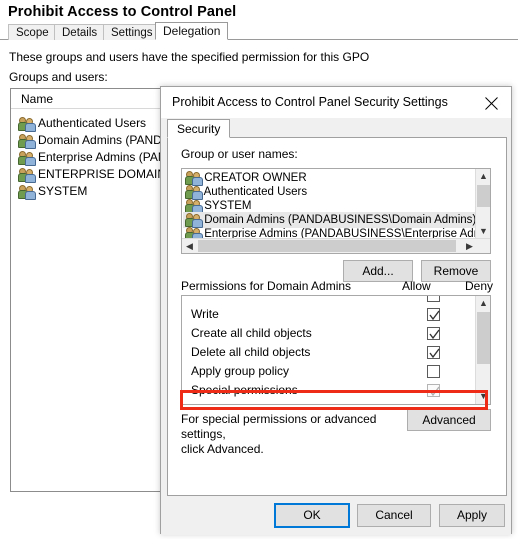 Image resolution: width=518 pixels, height=539 pixels. What do you see at coordinates (205, 314) in the screenshot?
I see `permission-name: Write` at bounding box center [205, 314].